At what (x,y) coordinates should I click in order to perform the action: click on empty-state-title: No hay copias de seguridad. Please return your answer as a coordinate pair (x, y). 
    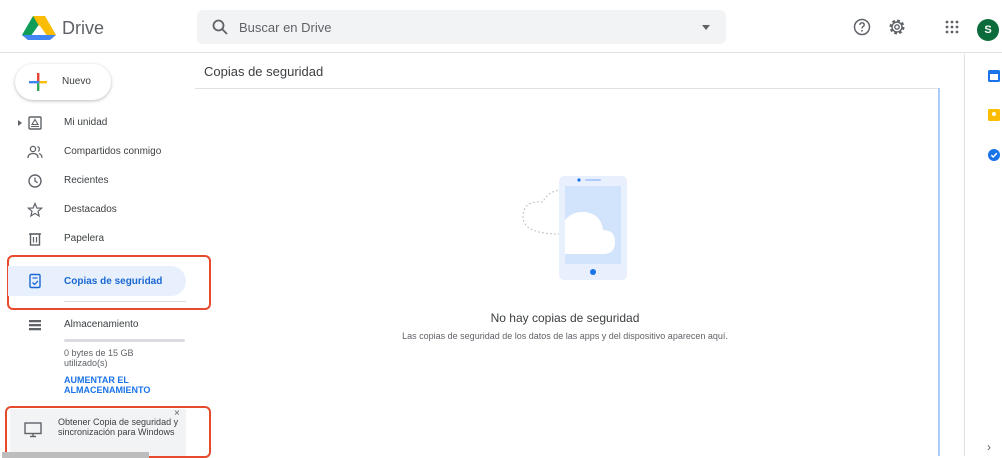
    Looking at the image, I should click on (565, 318).